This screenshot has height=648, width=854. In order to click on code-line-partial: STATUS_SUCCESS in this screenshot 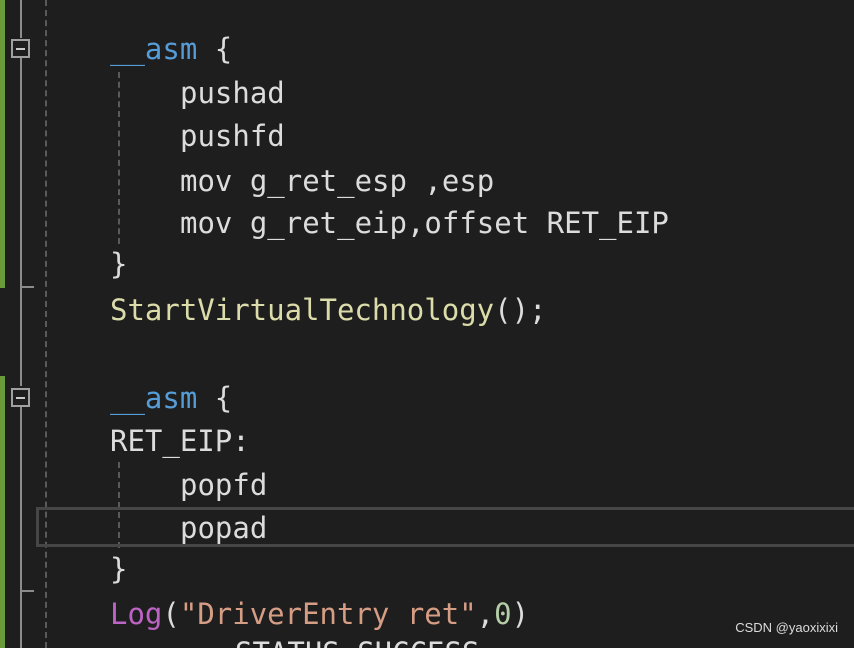, I will do `click(322, 640)`.